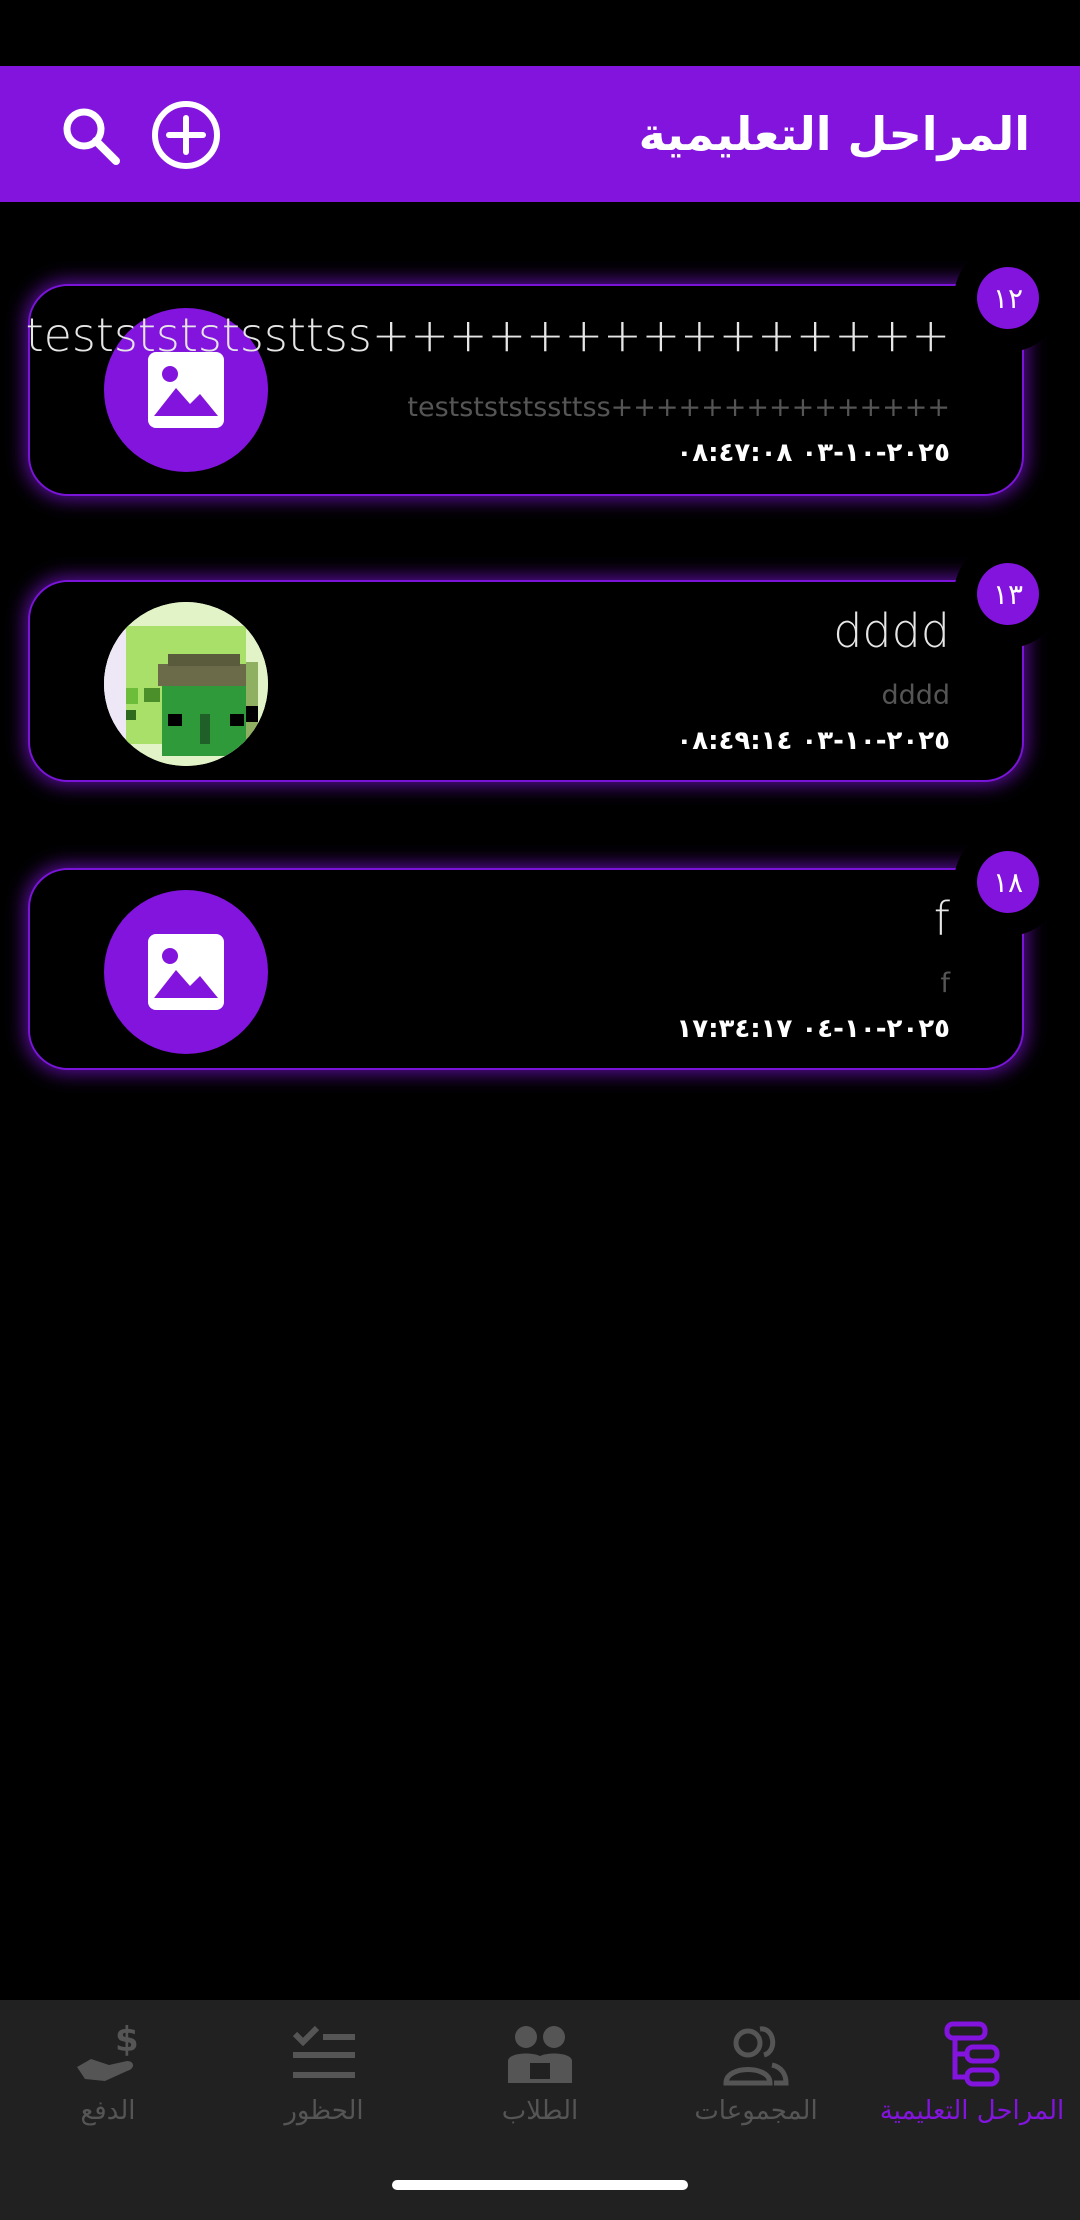 Image resolution: width=1080 pixels, height=2220 pixels. I want to click on nav-label: المجموعات, so click(756, 2111).